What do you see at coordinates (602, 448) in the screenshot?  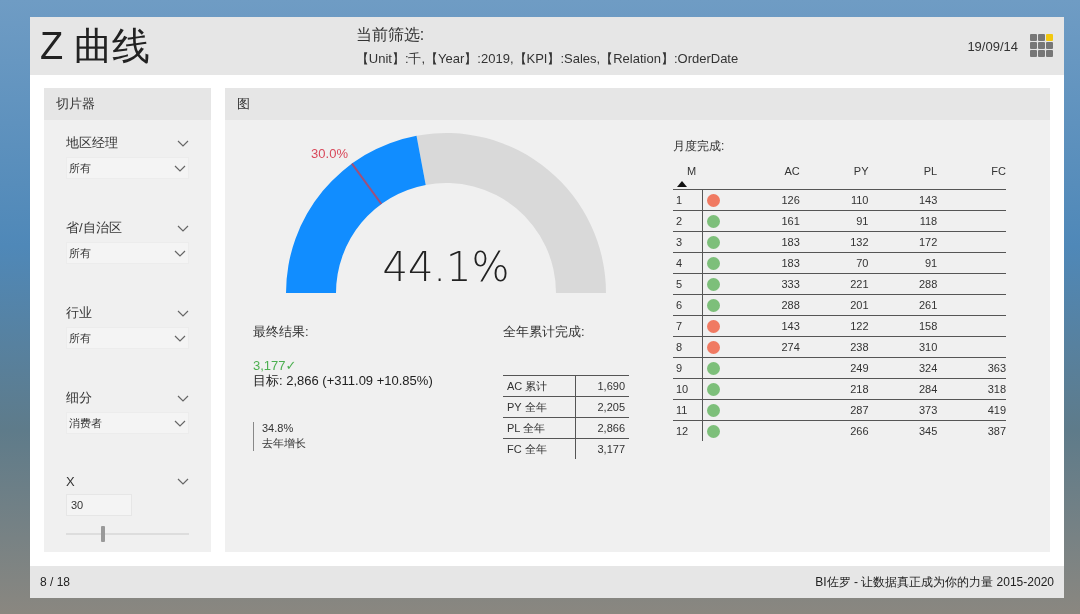 I see `table-cell: 3,177` at bounding box center [602, 448].